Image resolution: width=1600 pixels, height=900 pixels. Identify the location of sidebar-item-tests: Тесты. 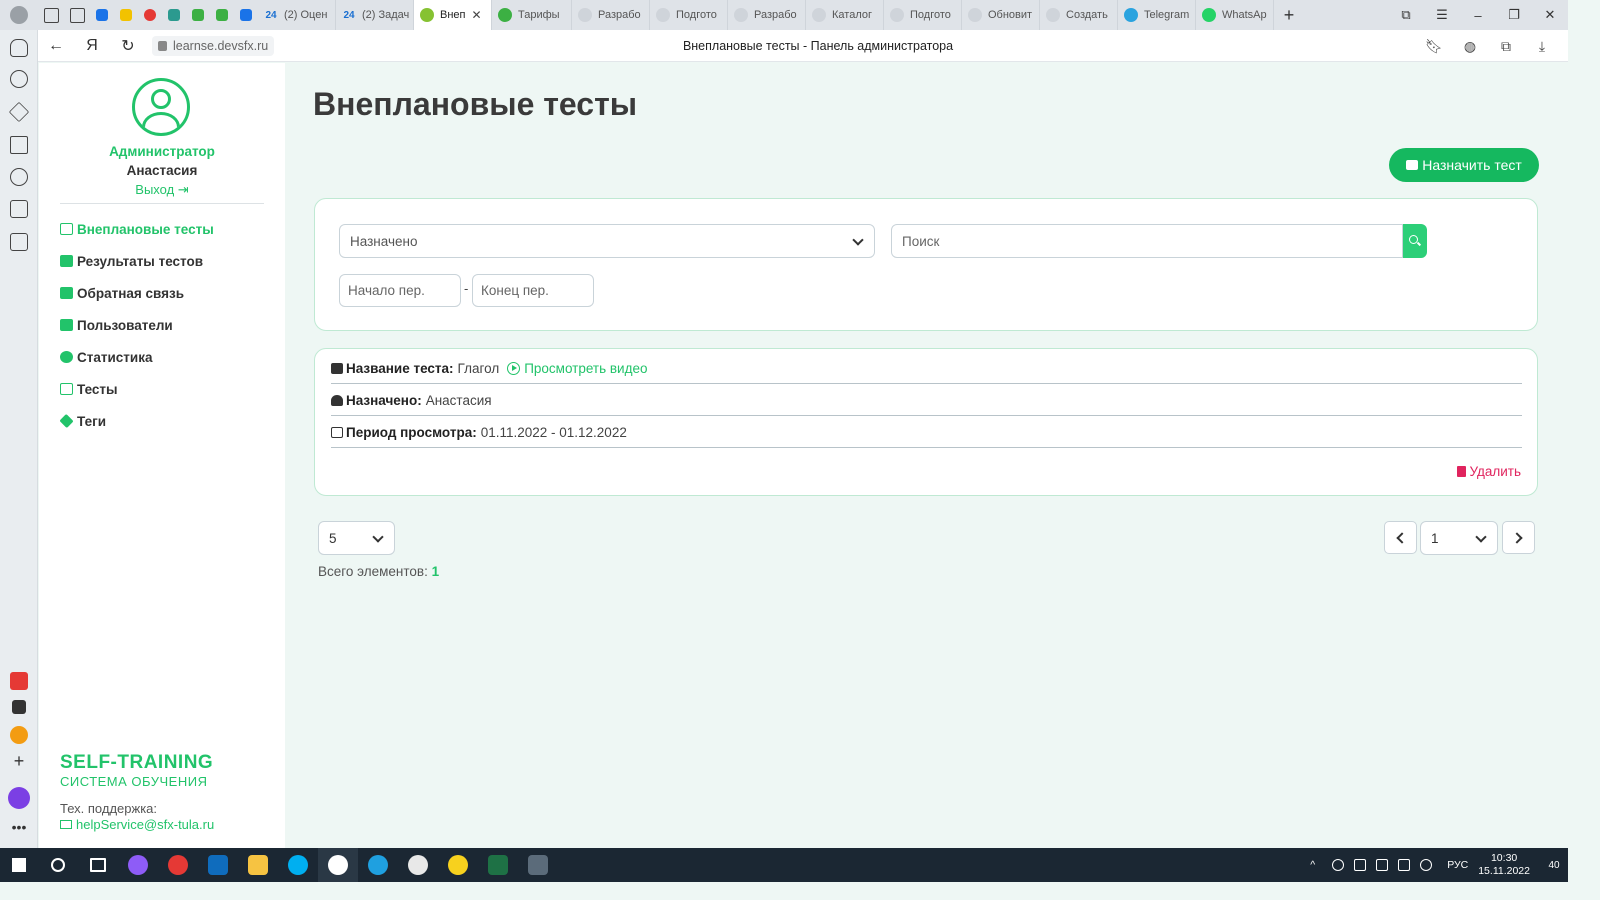
(89, 389).